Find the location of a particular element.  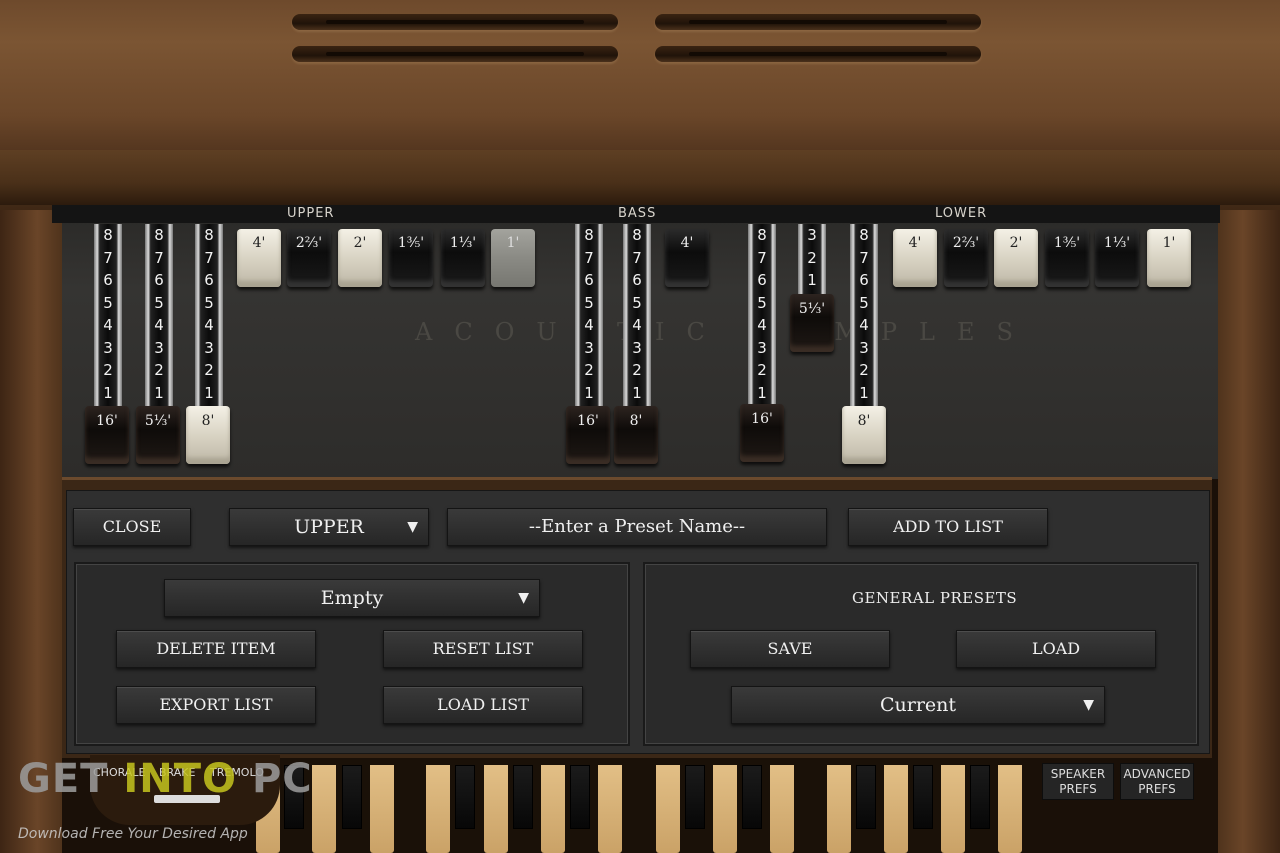

load-list-button: LOAD LIST is located at coordinates (483, 705).